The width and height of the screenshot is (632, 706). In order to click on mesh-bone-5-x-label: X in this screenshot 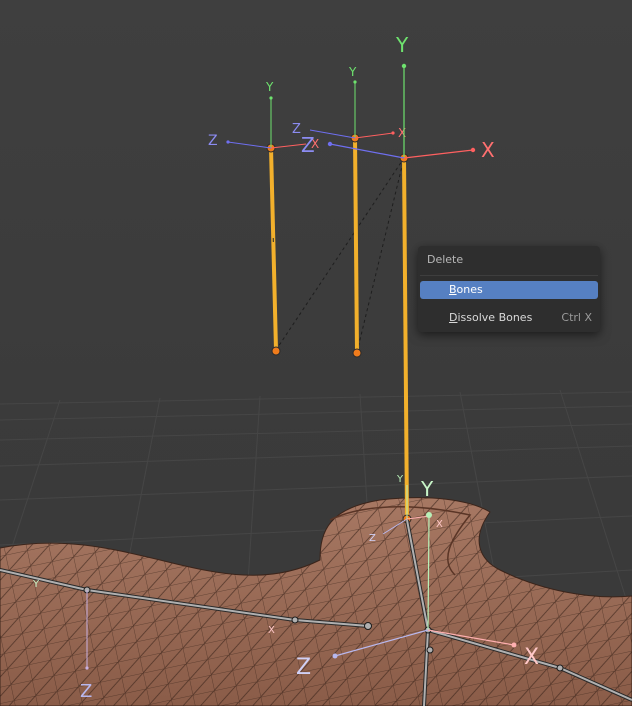, I will do `click(271, 630)`.